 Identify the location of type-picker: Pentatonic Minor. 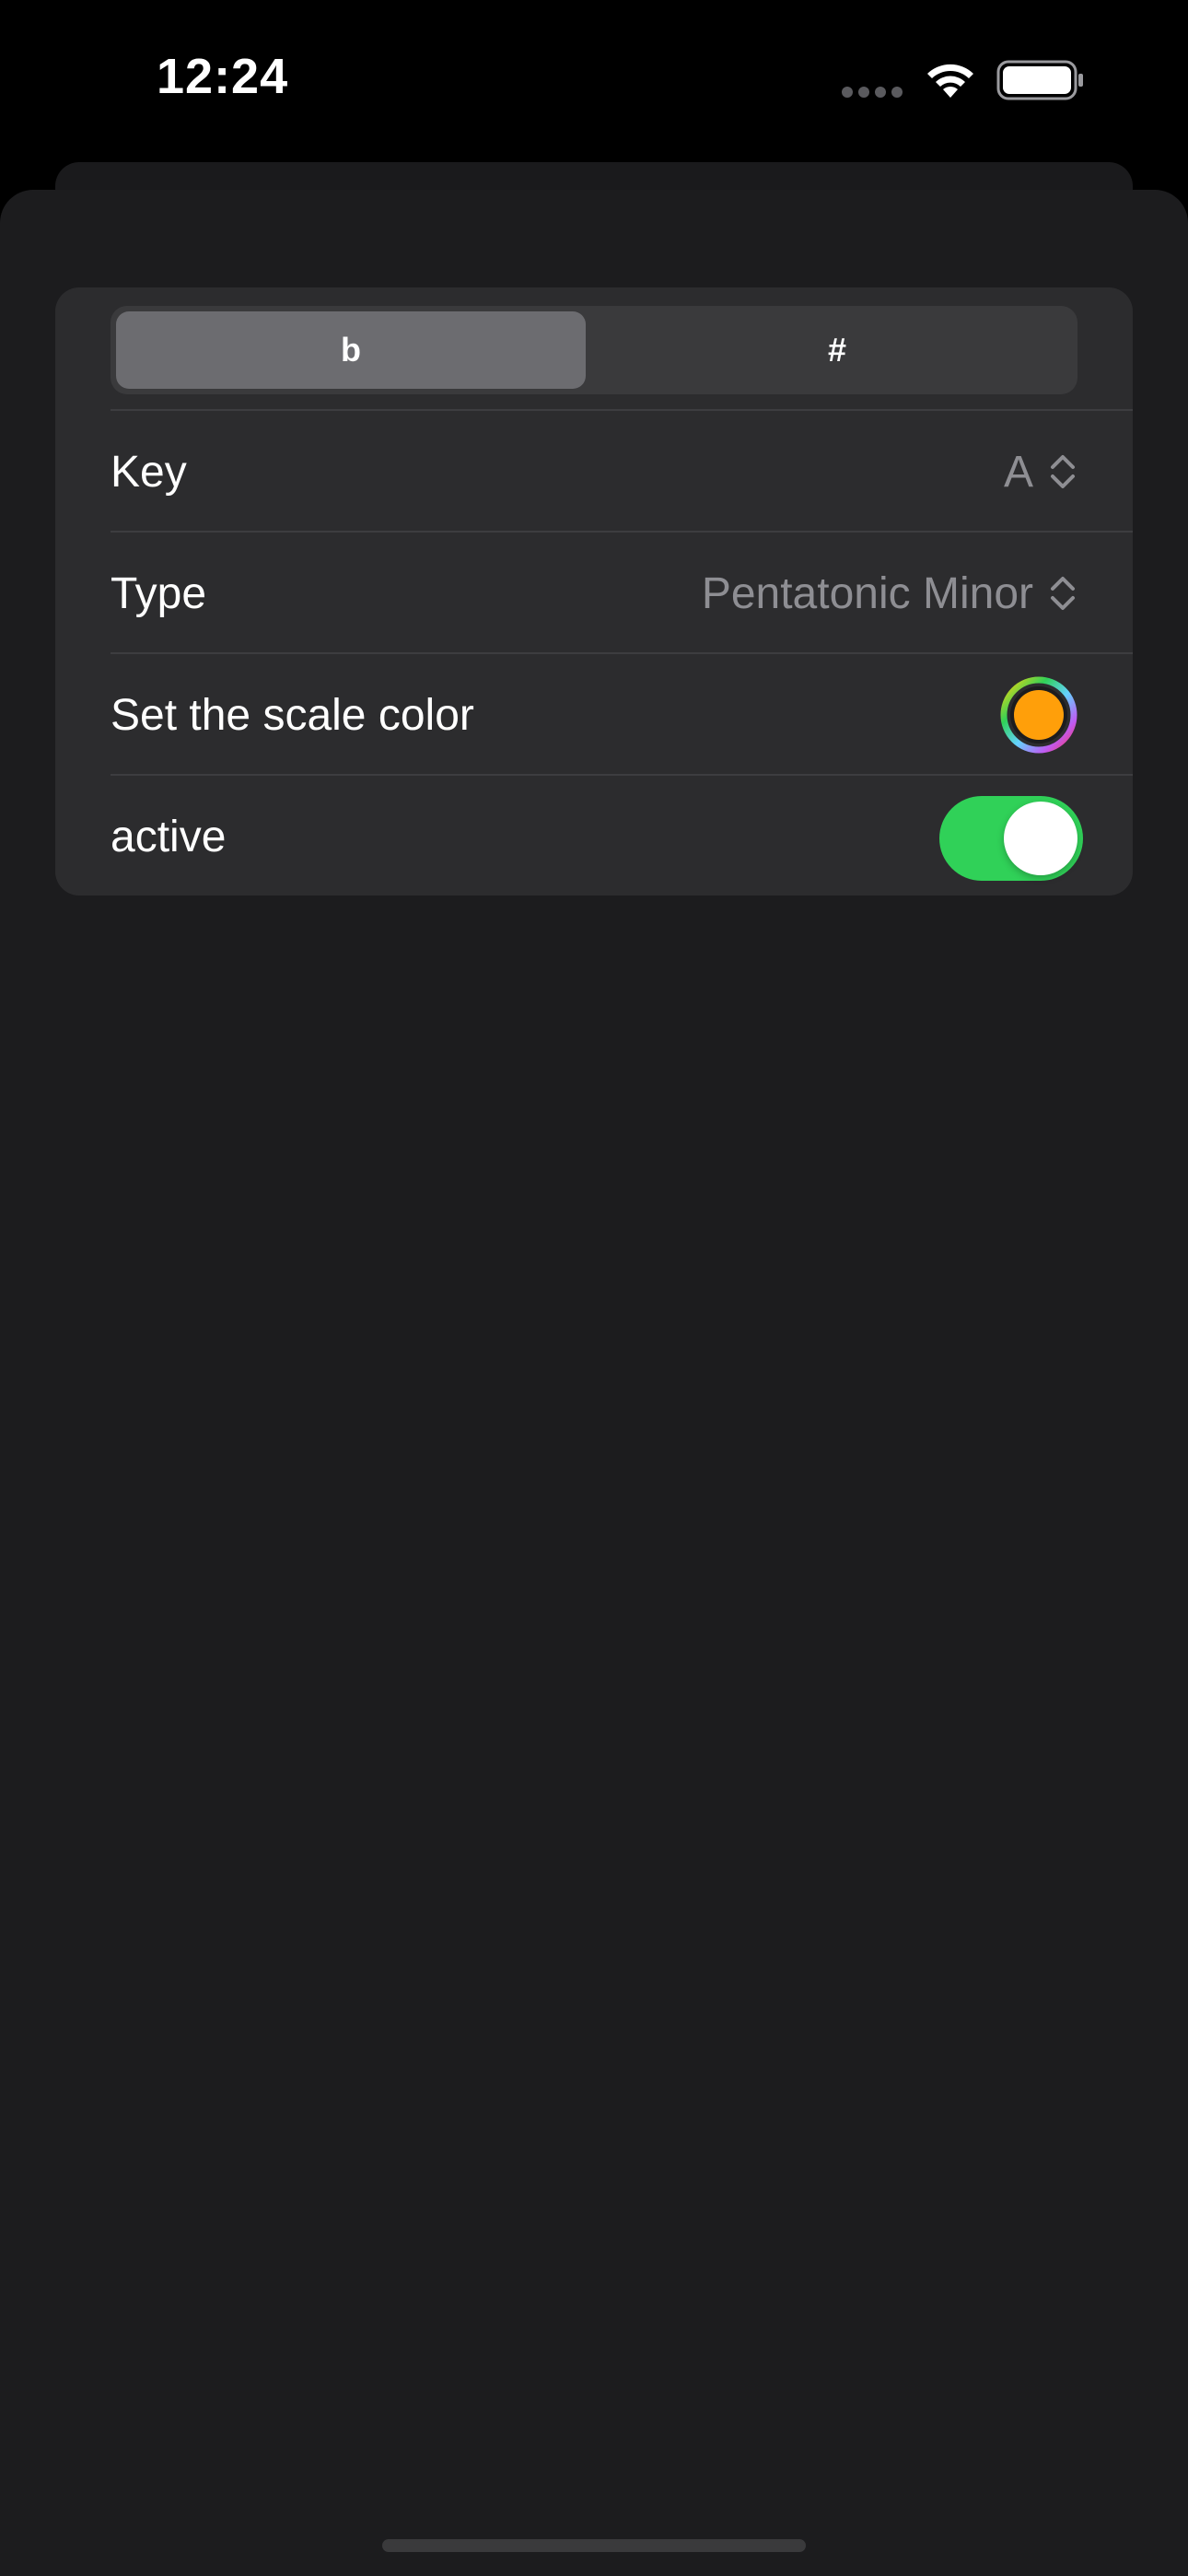
(889, 593).